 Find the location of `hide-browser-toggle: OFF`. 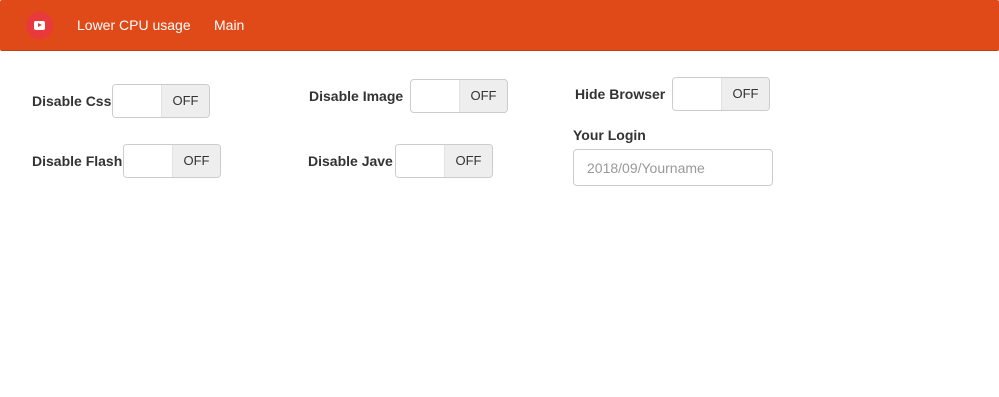

hide-browser-toggle: OFF is located at coordinates (721, 94).